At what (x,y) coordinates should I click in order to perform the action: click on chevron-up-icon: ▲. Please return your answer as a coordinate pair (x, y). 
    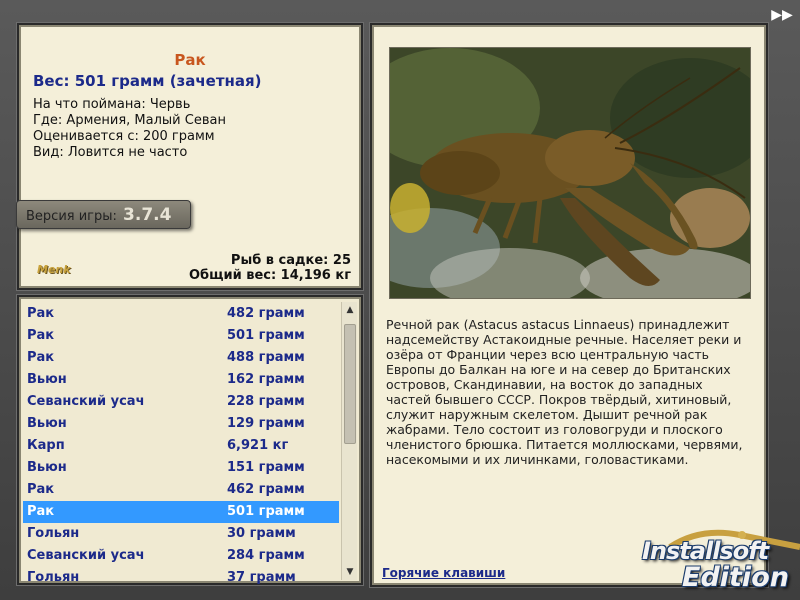
    Looking at the image, I should click on (350, 310).